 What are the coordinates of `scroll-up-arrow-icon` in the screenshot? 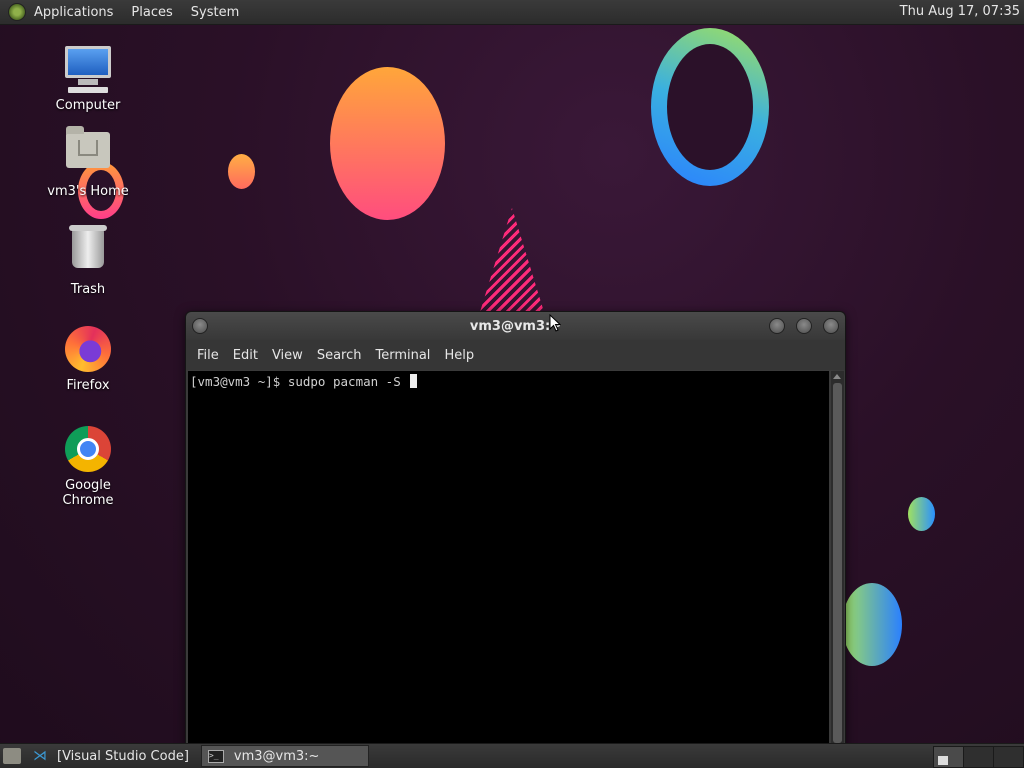 It's located at (837, 376).